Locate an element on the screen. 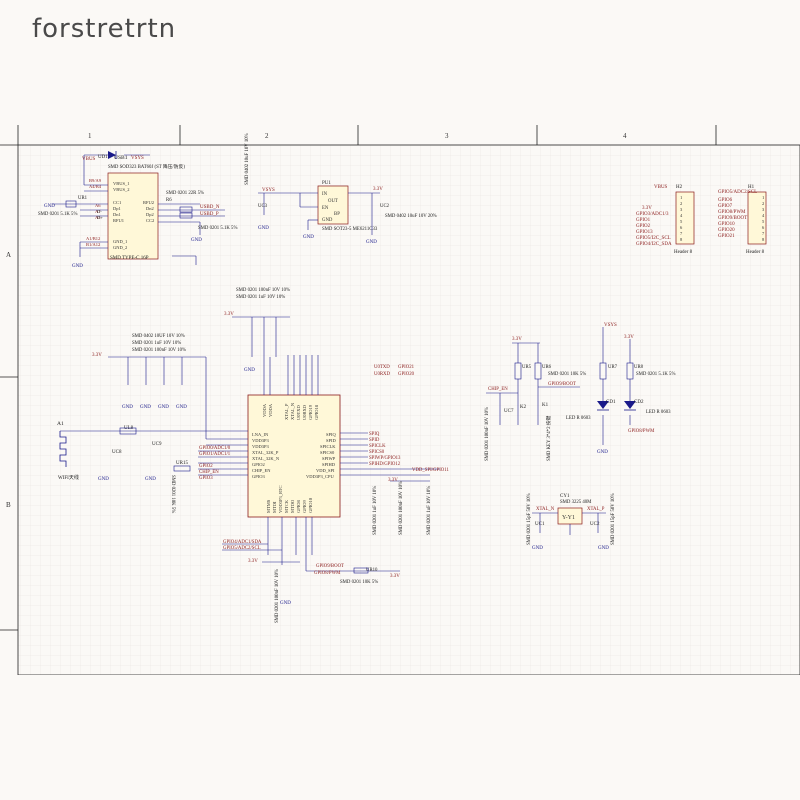 The width and height of the screenshot is (800, 800). mcu-pin-chip-en: CHIP_EN is located at coordinates (261, 470).